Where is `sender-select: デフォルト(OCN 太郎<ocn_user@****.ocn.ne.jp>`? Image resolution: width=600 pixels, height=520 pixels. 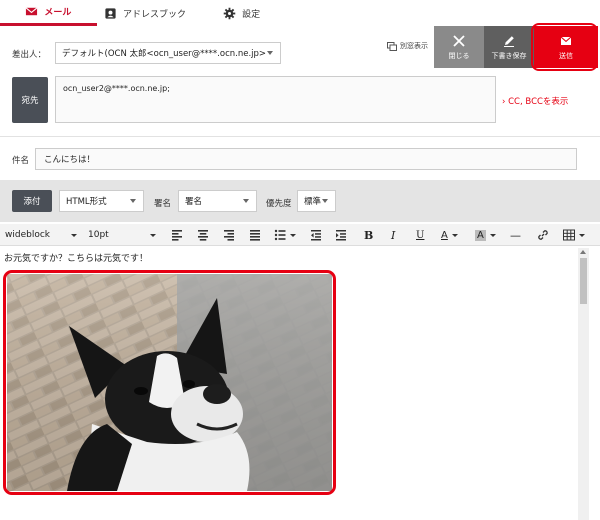 sender-select: デフォルト(OCN 太郎<ocn_user@****.ocn.ne.jp> is located at coordinates (168, 53).